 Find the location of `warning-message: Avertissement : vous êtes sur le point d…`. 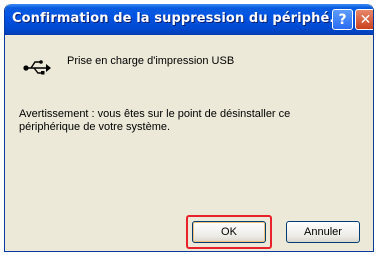

warning-message: Avertissement : vous êtes sur le point d… is located at coordinates (155, 120).